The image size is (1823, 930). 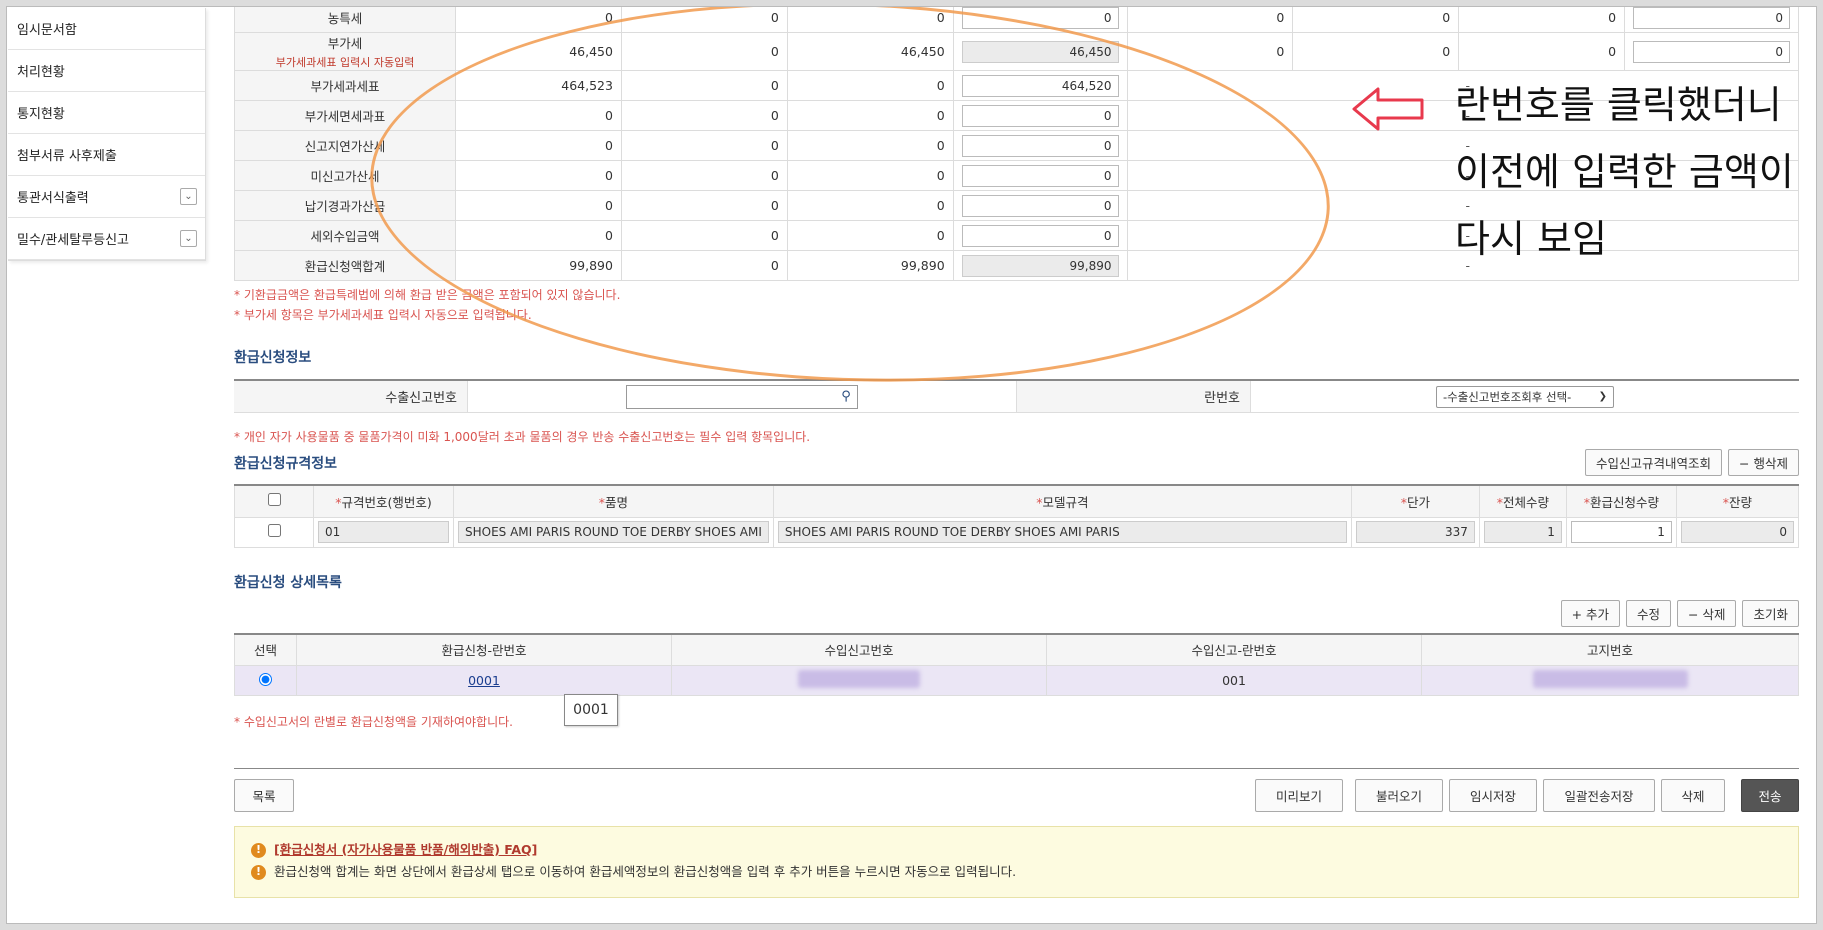 What do you see at coordinates (274, 500) in the screenshot?
I see `select-all-checkbox` at bounding box center [274, 500].